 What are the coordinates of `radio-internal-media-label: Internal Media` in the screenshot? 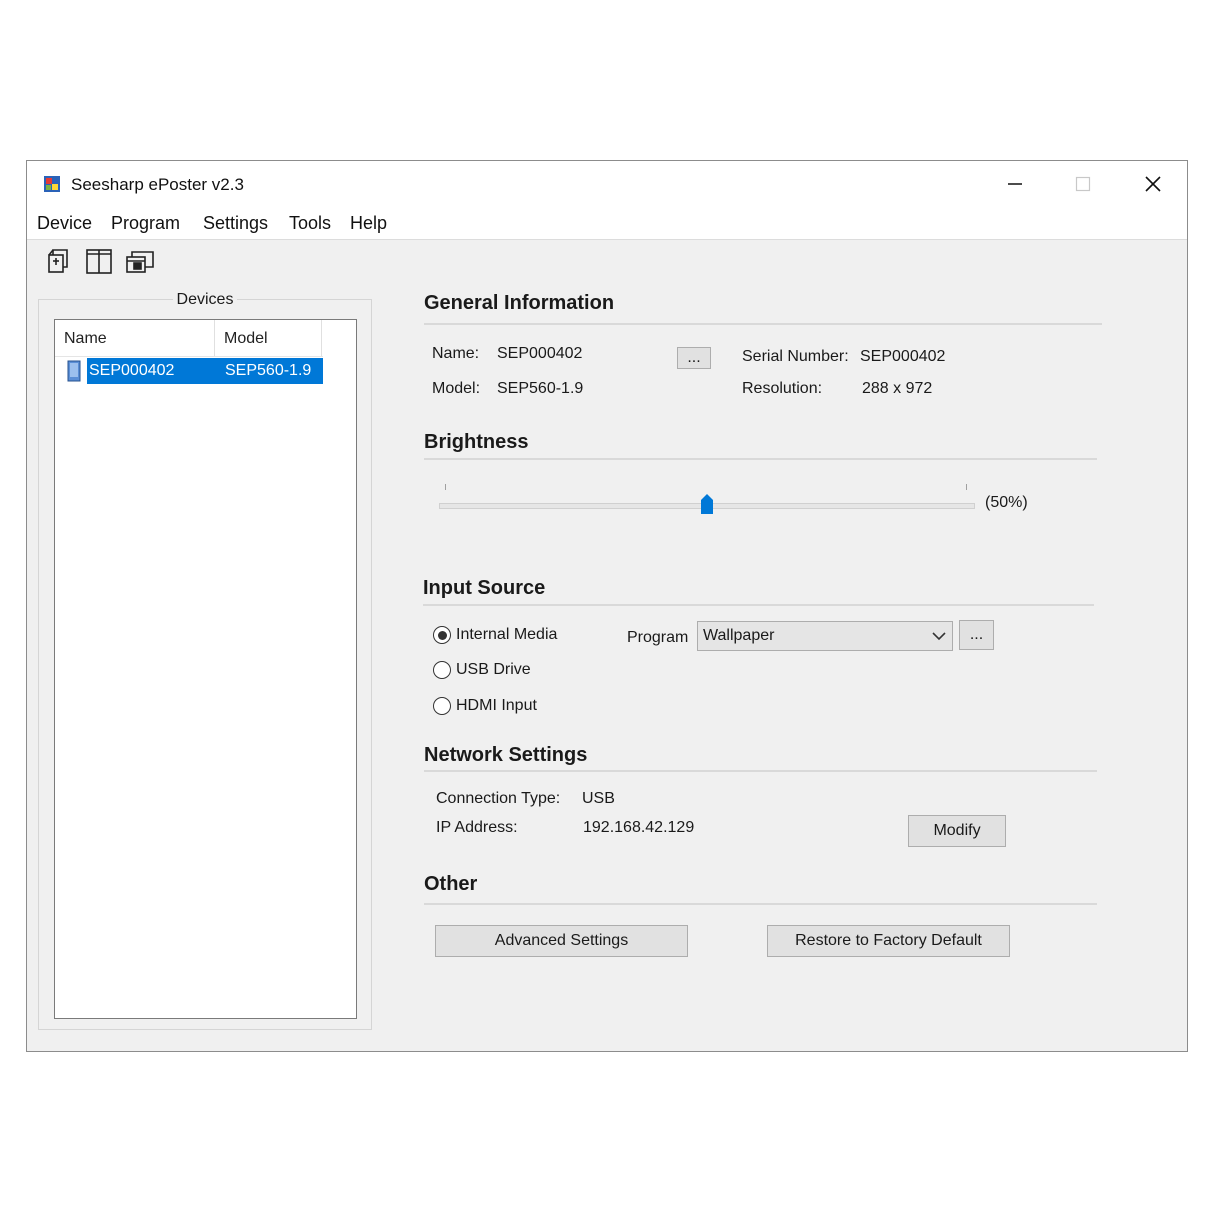 It's located at (507, 634).